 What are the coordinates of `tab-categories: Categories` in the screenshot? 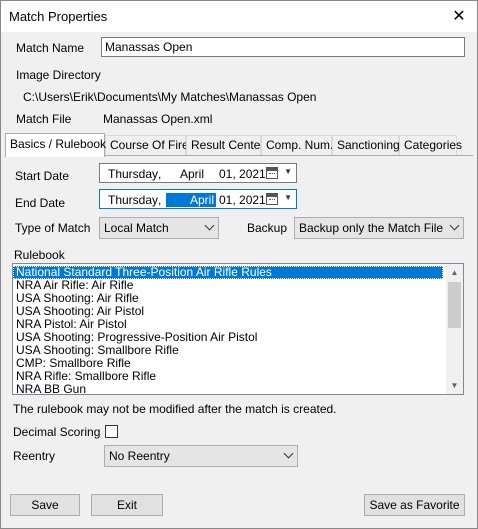 It's located at (430, 145).